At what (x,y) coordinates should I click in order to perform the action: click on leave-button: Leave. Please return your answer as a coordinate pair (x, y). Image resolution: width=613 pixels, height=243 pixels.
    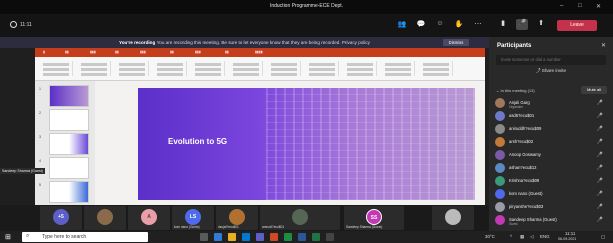
    Looking at the image, I should click on (577, 25).